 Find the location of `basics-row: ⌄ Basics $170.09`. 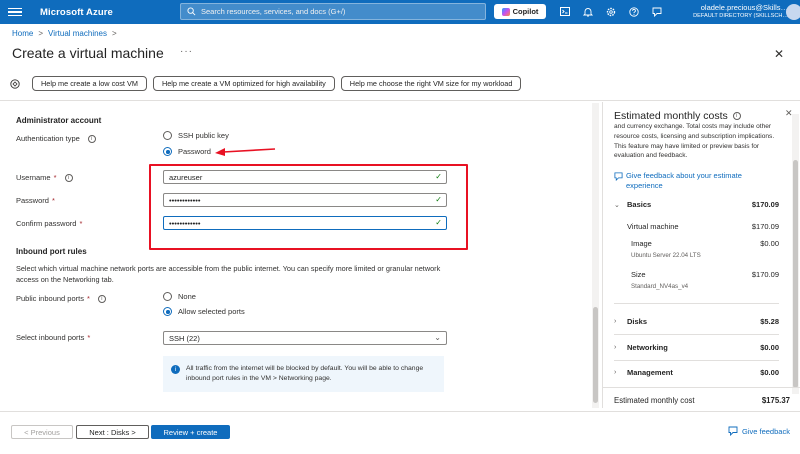

basics-row: ⌄ Basics $170.09 is located at coordinates (696, 204).